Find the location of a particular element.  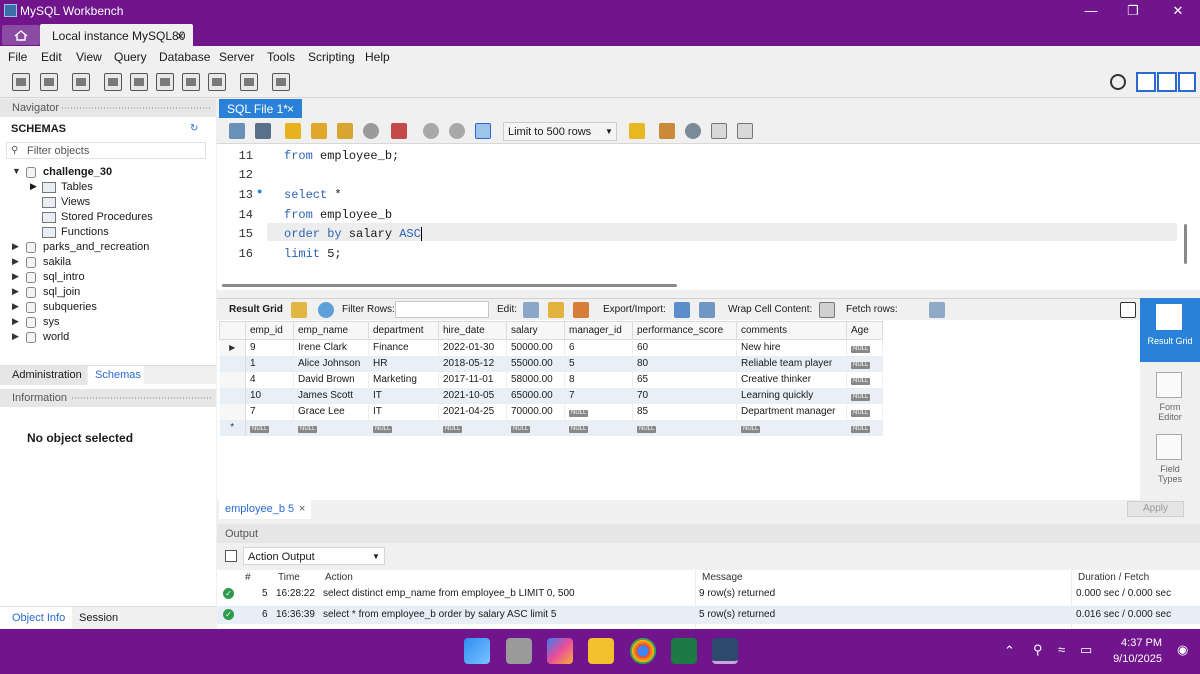

mysql-workbench-taskbar-icon is located at coordinates (725, 651).